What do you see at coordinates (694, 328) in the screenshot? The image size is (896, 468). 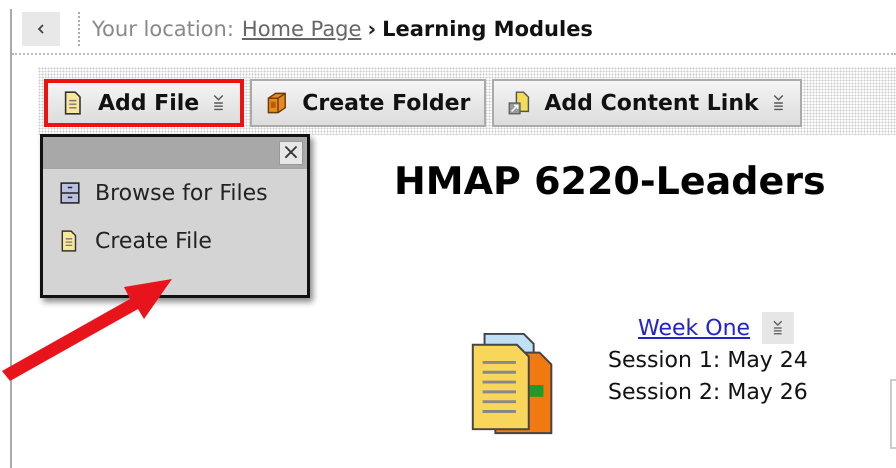 I see `item-title-link: Week One` at bounding box center [694, 328].